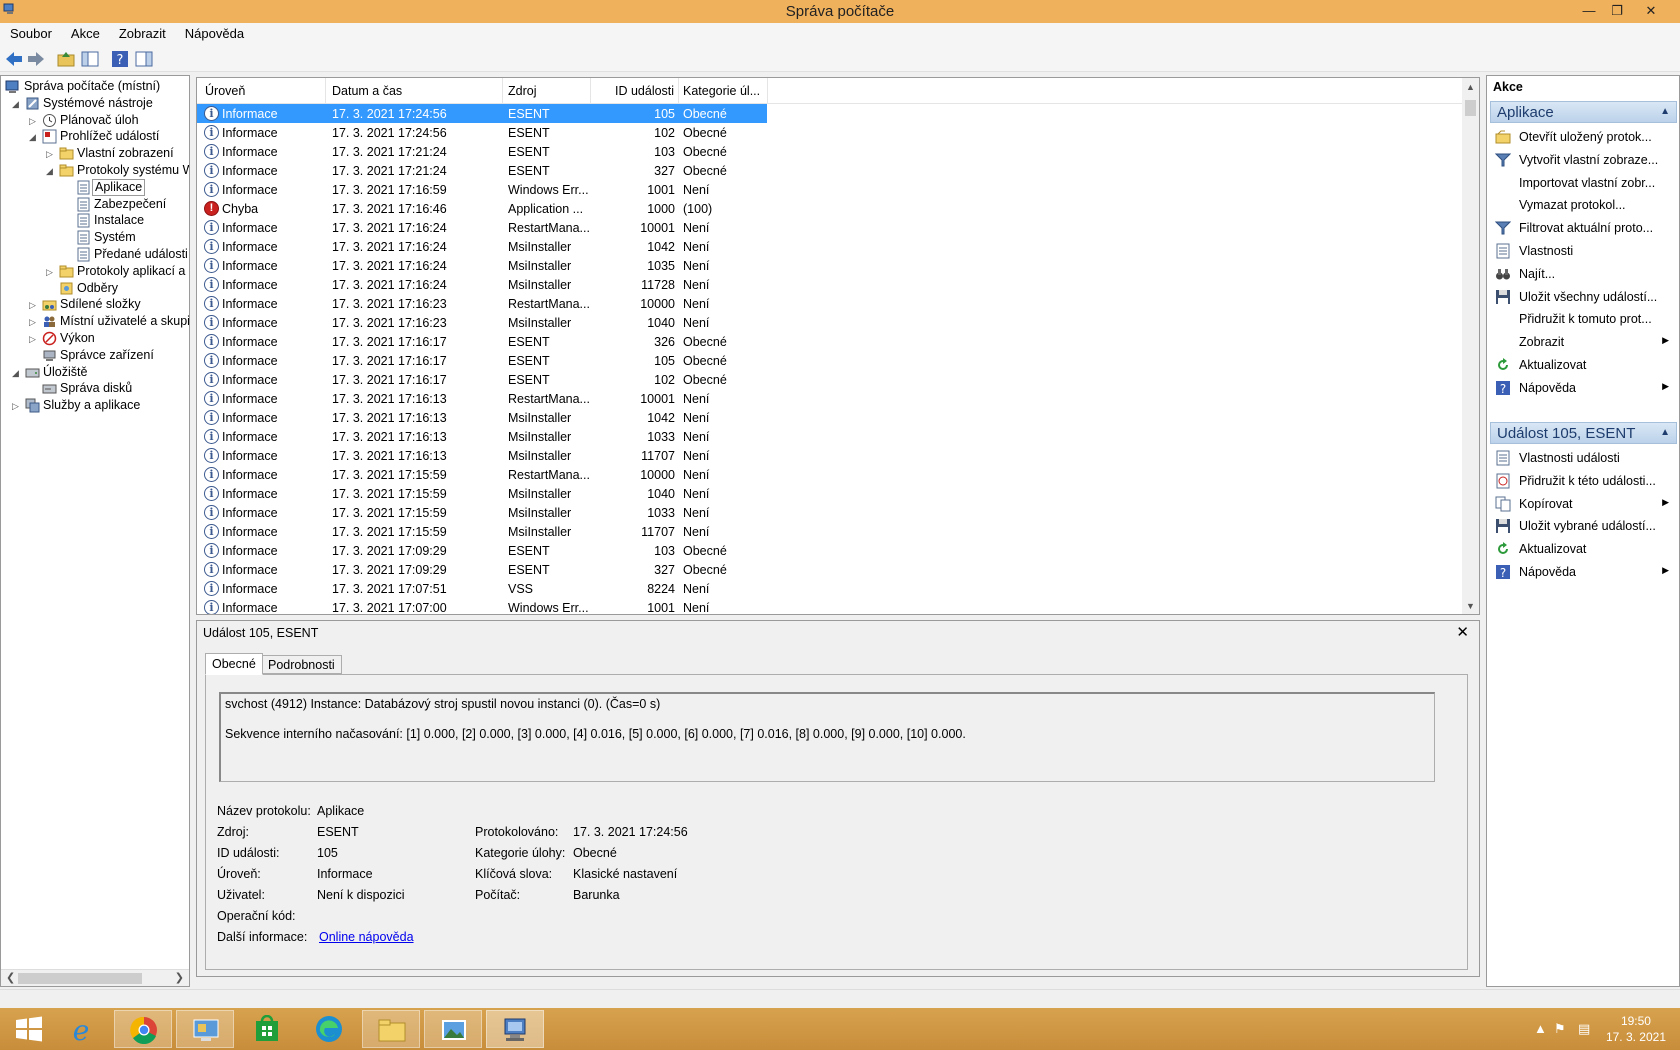 The height and width of the screenshot is (1050, 1680). What do you see at coordinates (90, 59) in the screenshot?
I see `show-hide-tree-icon` at bounding box center [90, 59].